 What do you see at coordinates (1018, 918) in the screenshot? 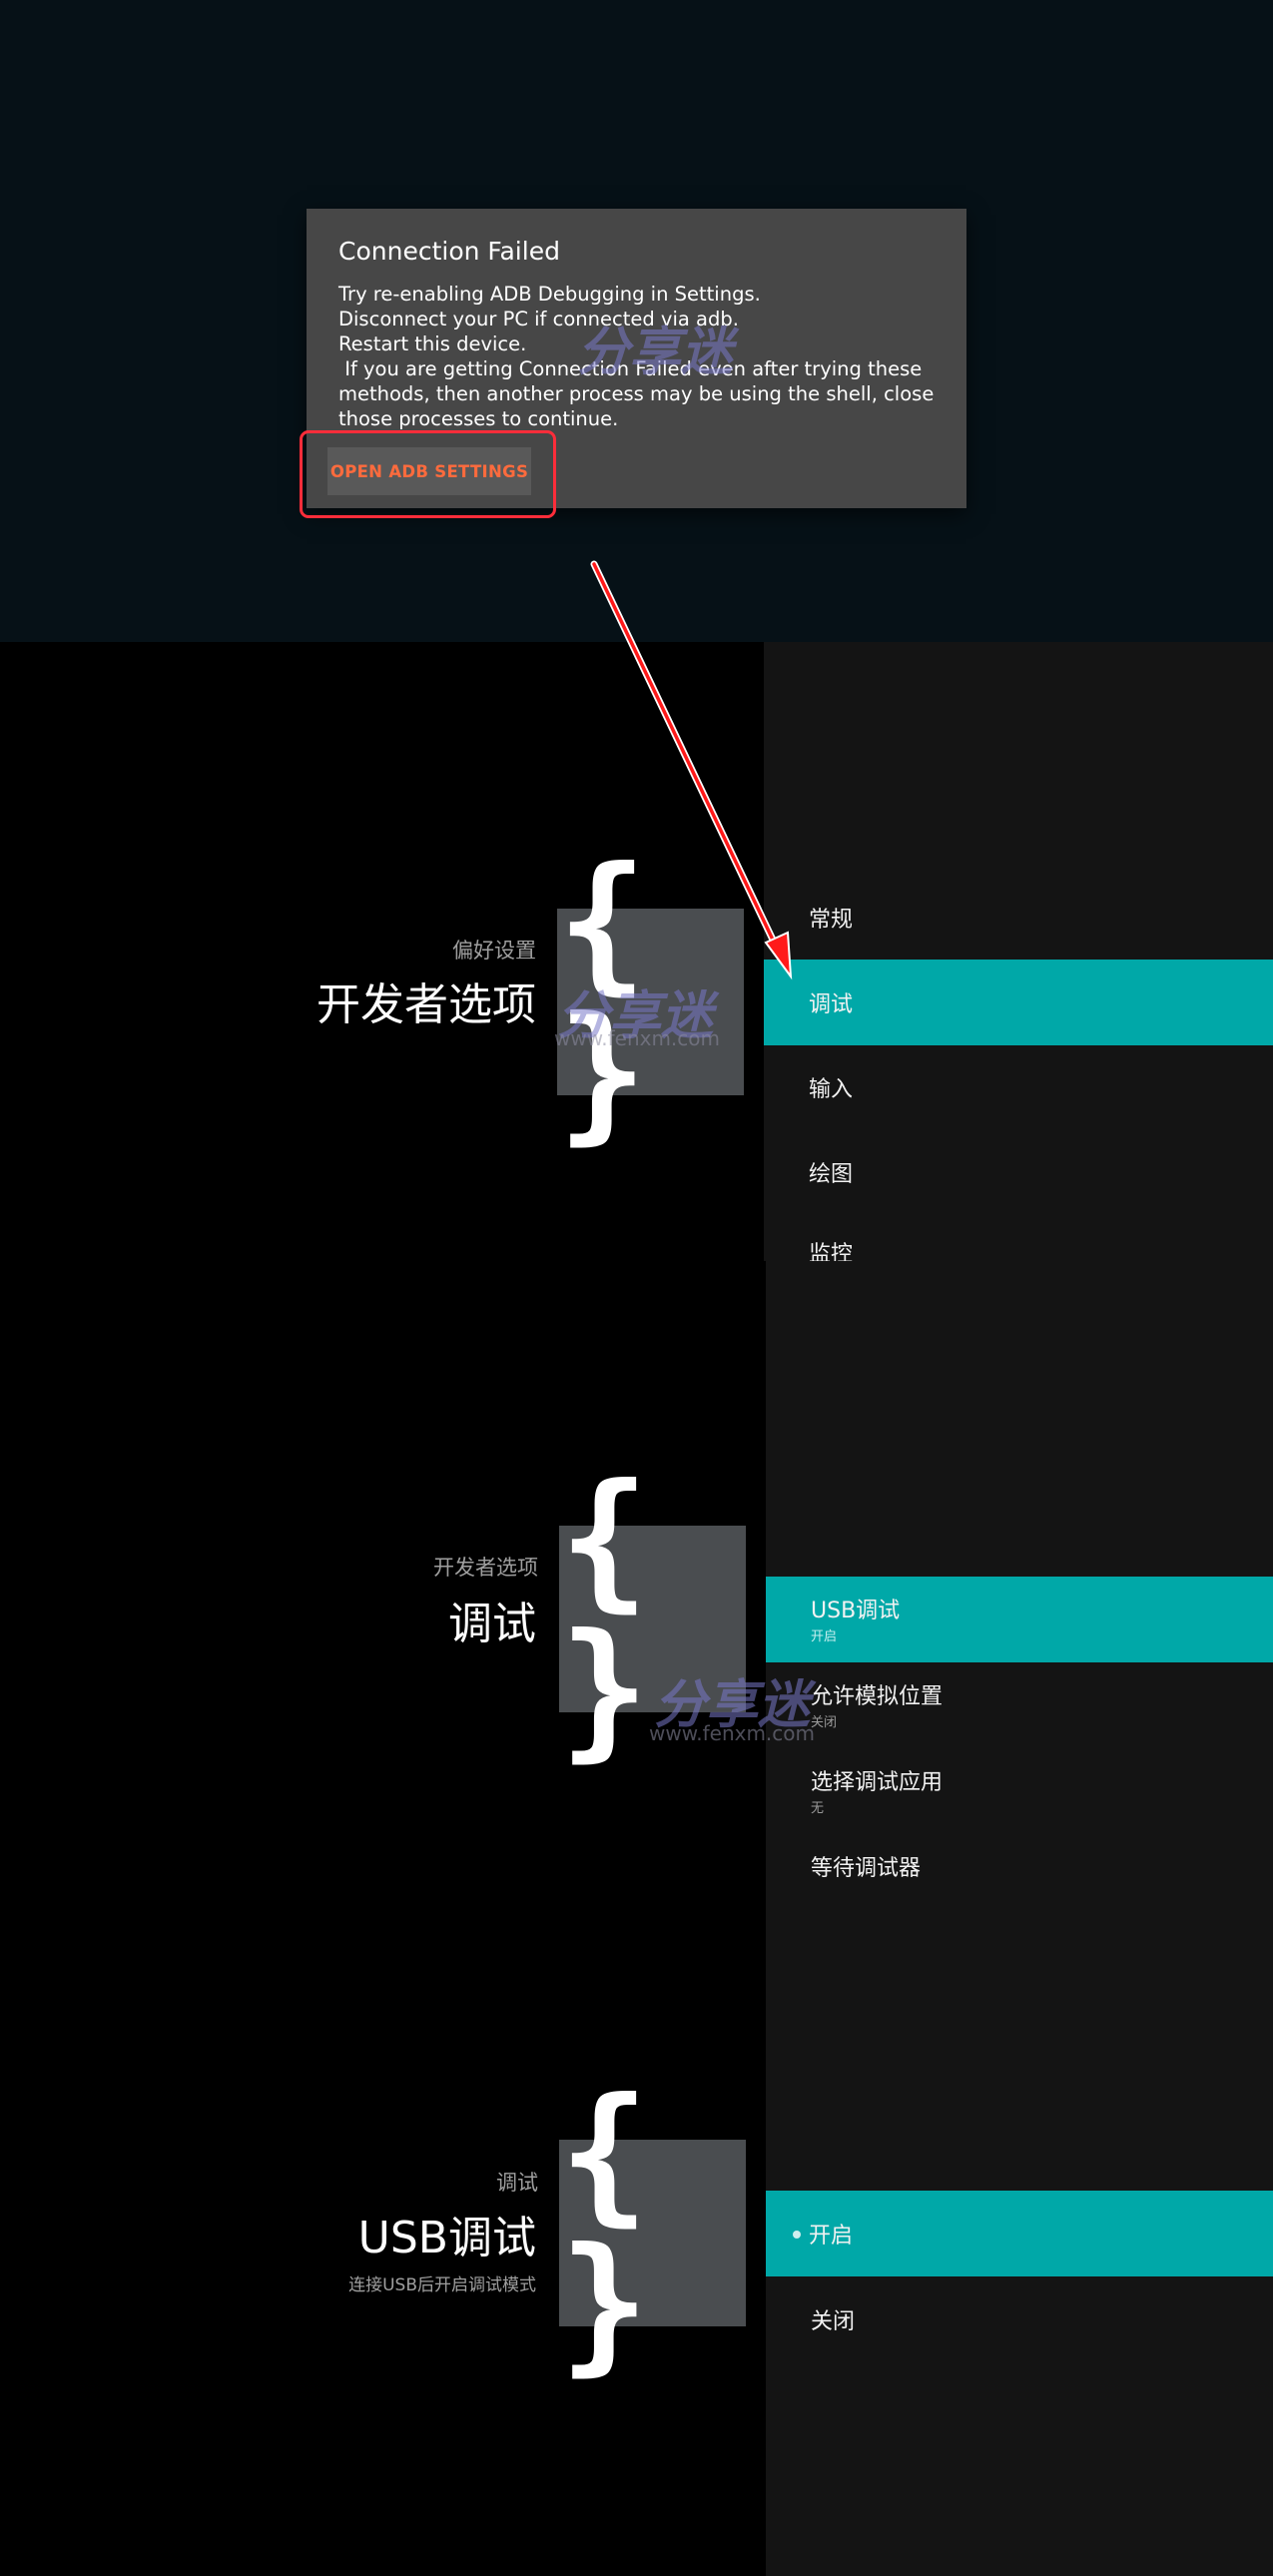
I see `menu-item-general: 常规` at bounding box center [1018, 918].